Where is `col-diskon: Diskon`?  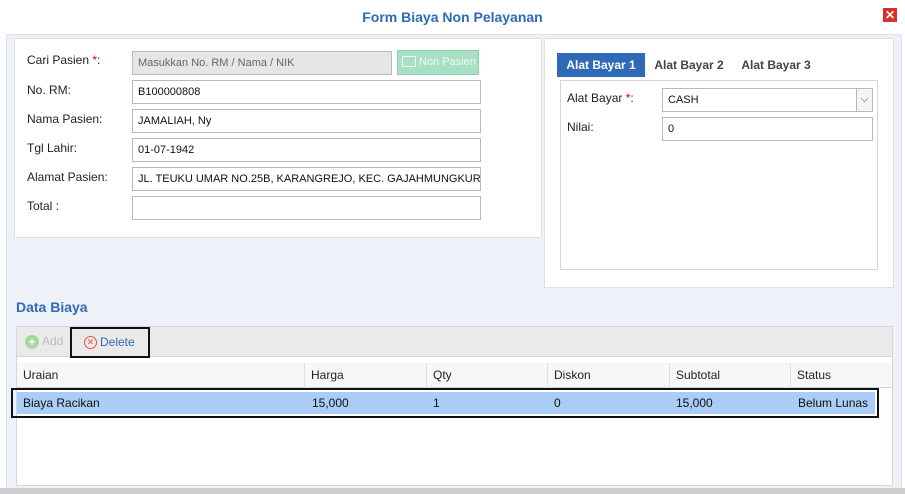
col-diskon: Diskon is located at coordinates (608, 375).